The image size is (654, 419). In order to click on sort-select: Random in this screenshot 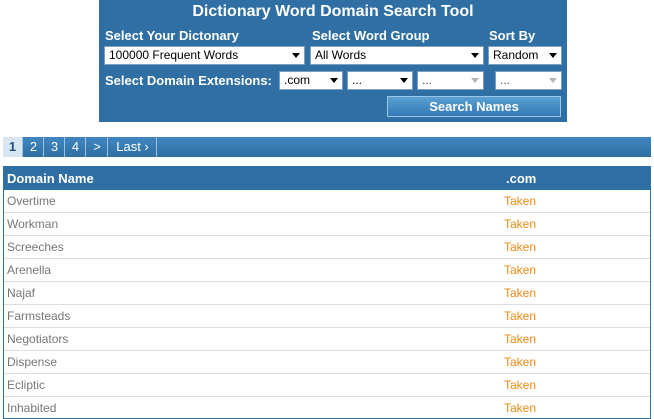, I will do `click(525, 55)`.